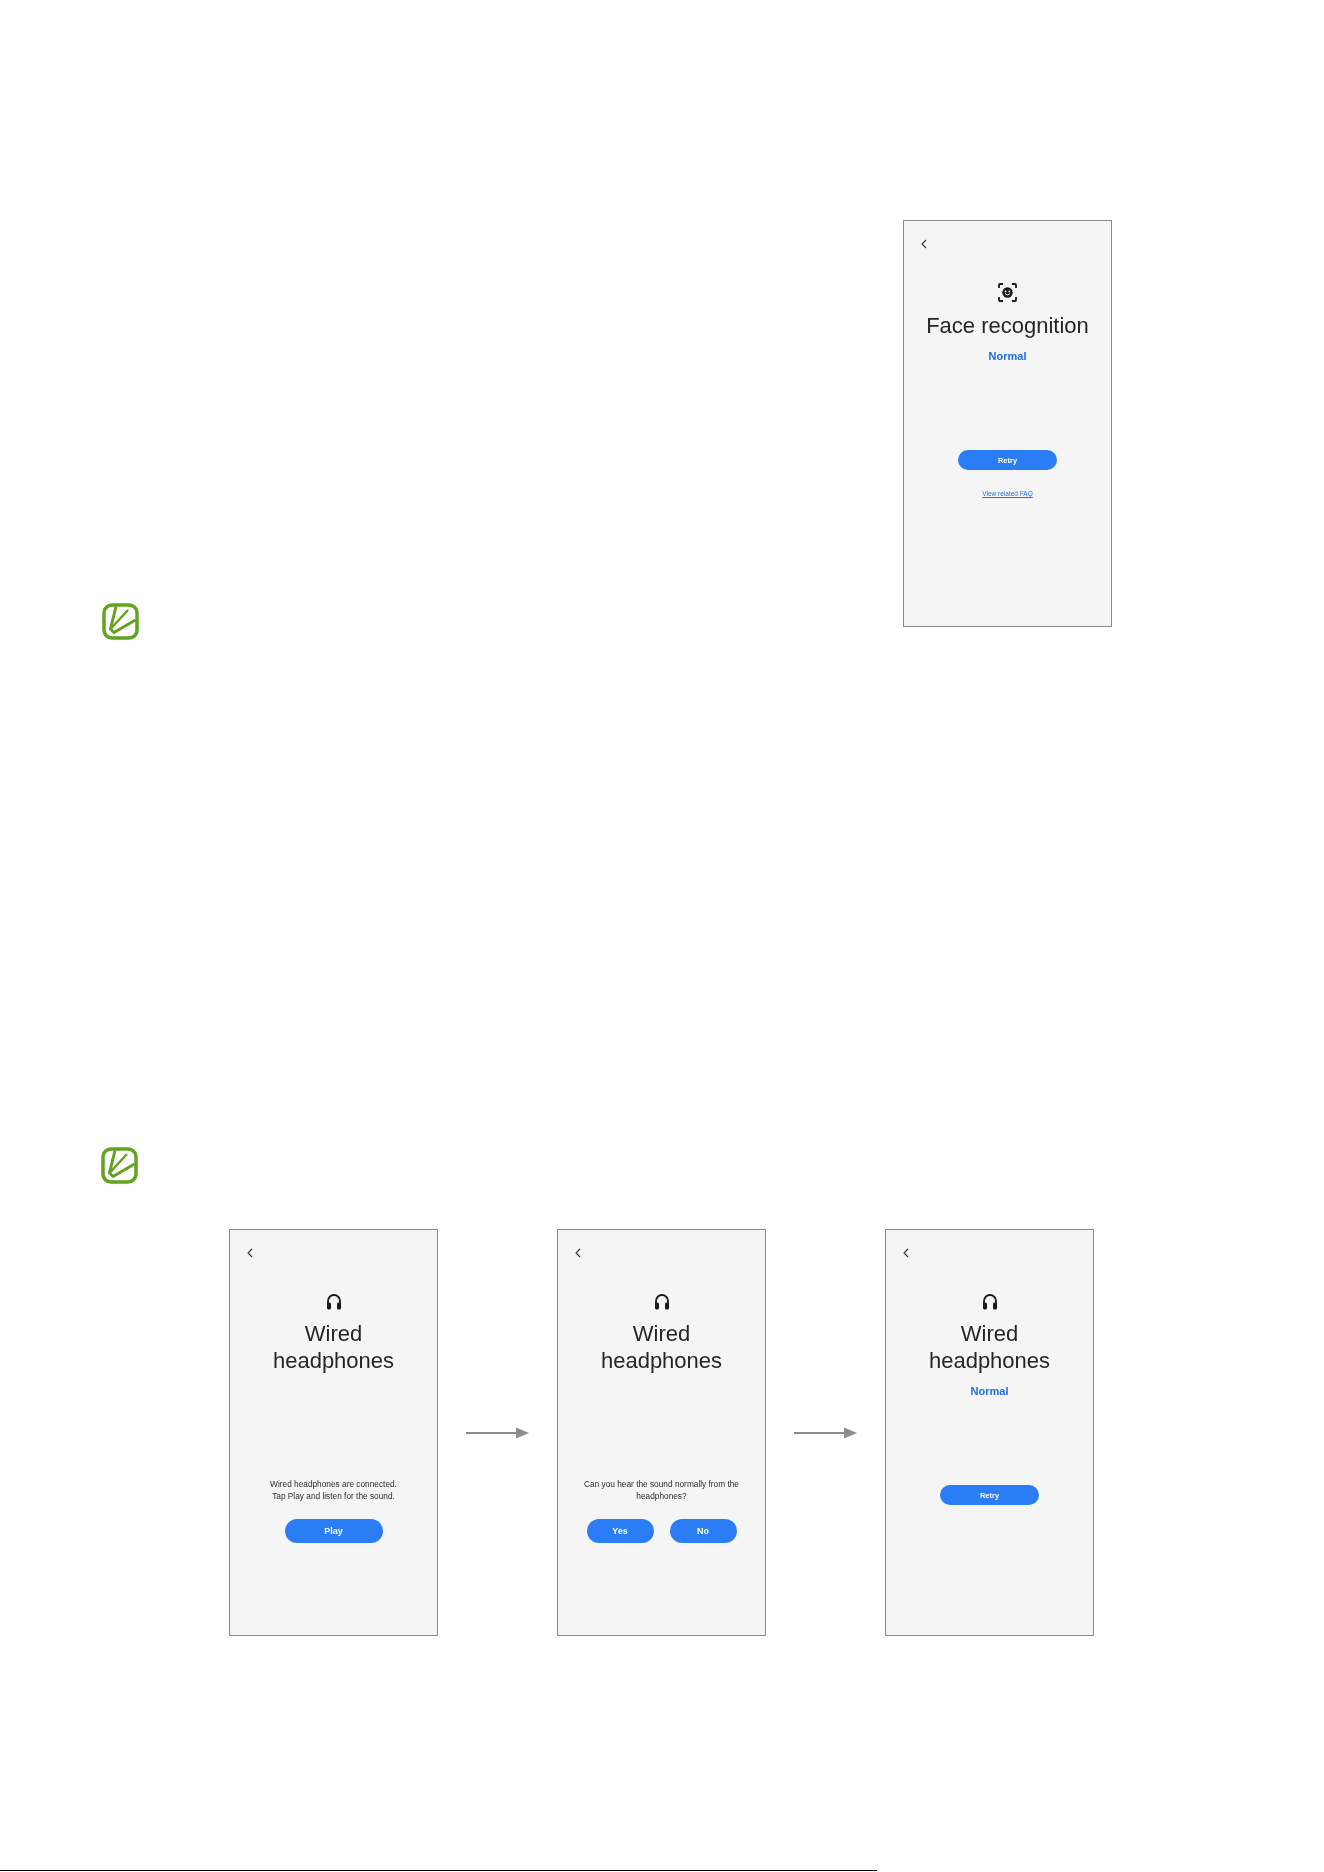 Image resolution: width=1324 pixels, height=1872 pixels. What do you see at coordinates (1007, 292) in the screenshot?
I see `face-scan-icon` at bounding box center [1007, 292].